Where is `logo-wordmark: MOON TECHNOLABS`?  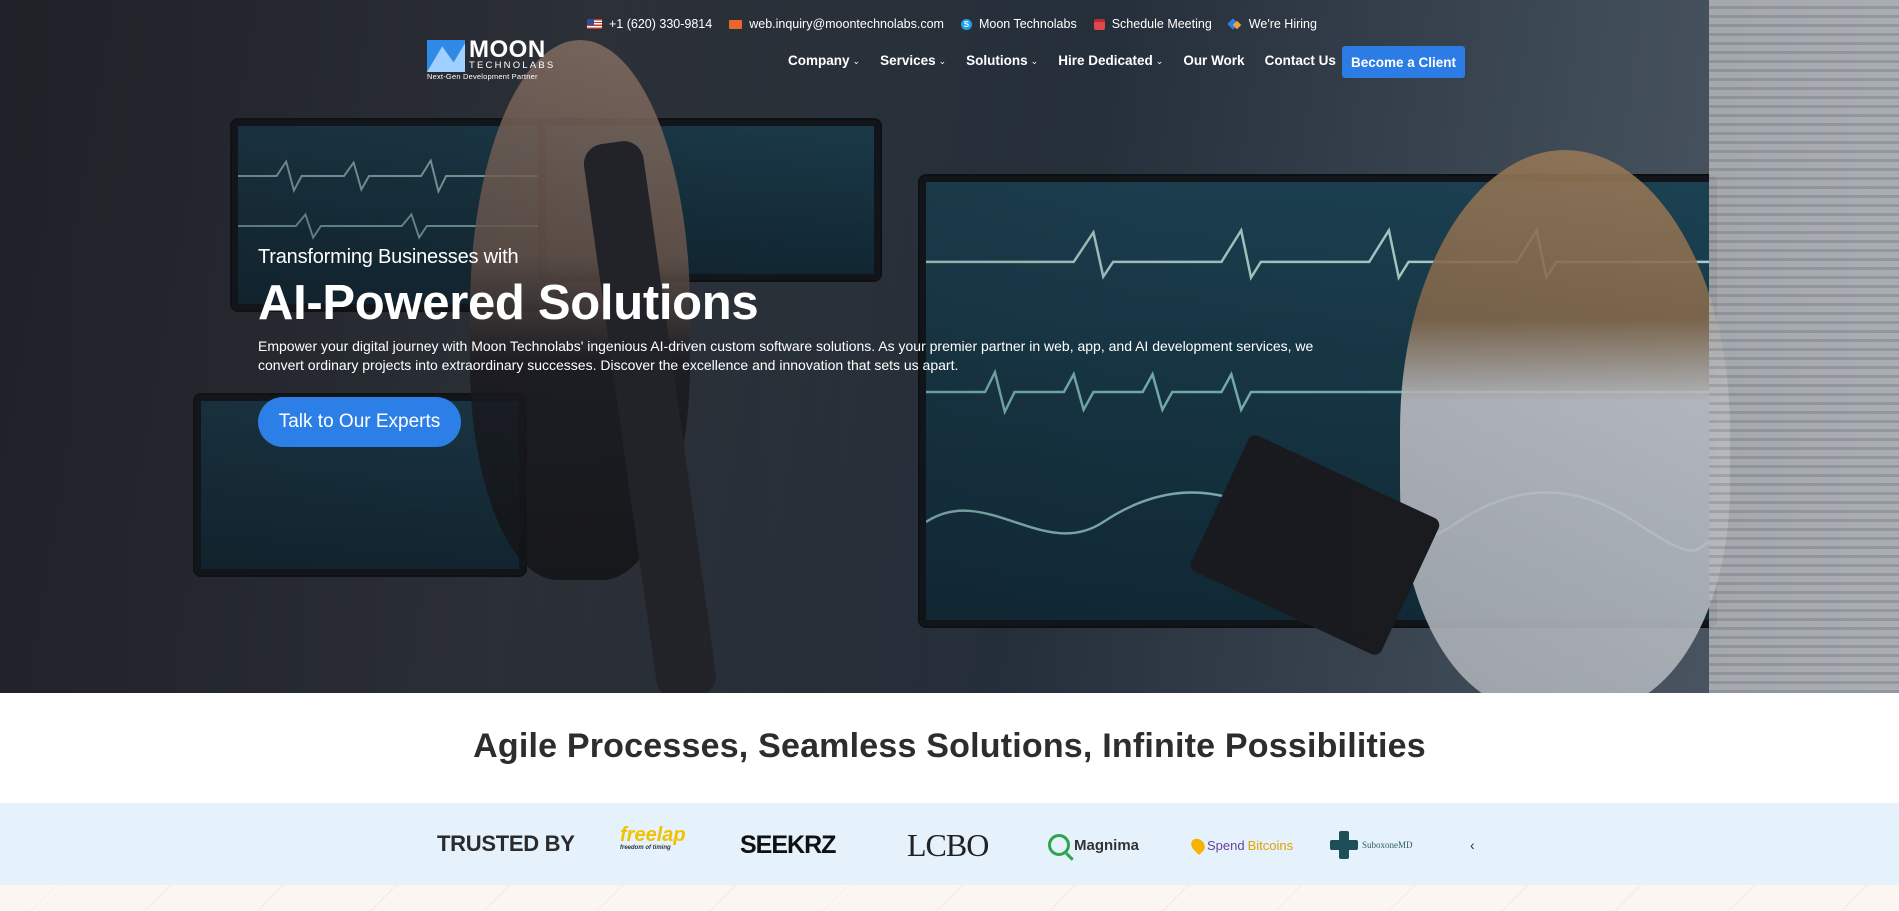 logo-wordmark: MOON TECHNOLABS is located at coordinates (512, 54).